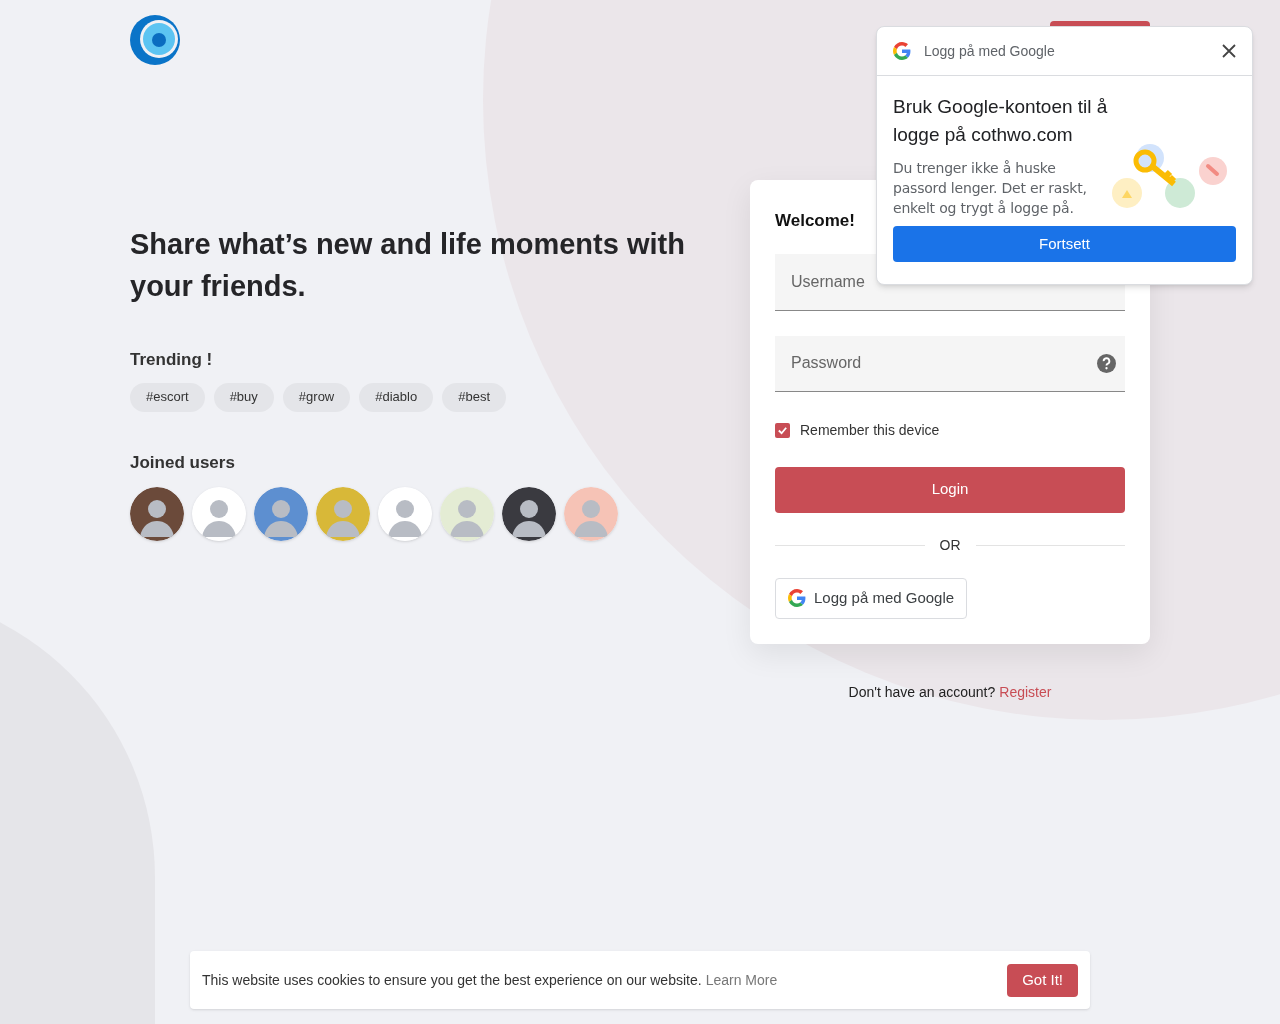 This screenshot has width=1280, height=1024. I want to click on logo-icon, so click(155, 40).